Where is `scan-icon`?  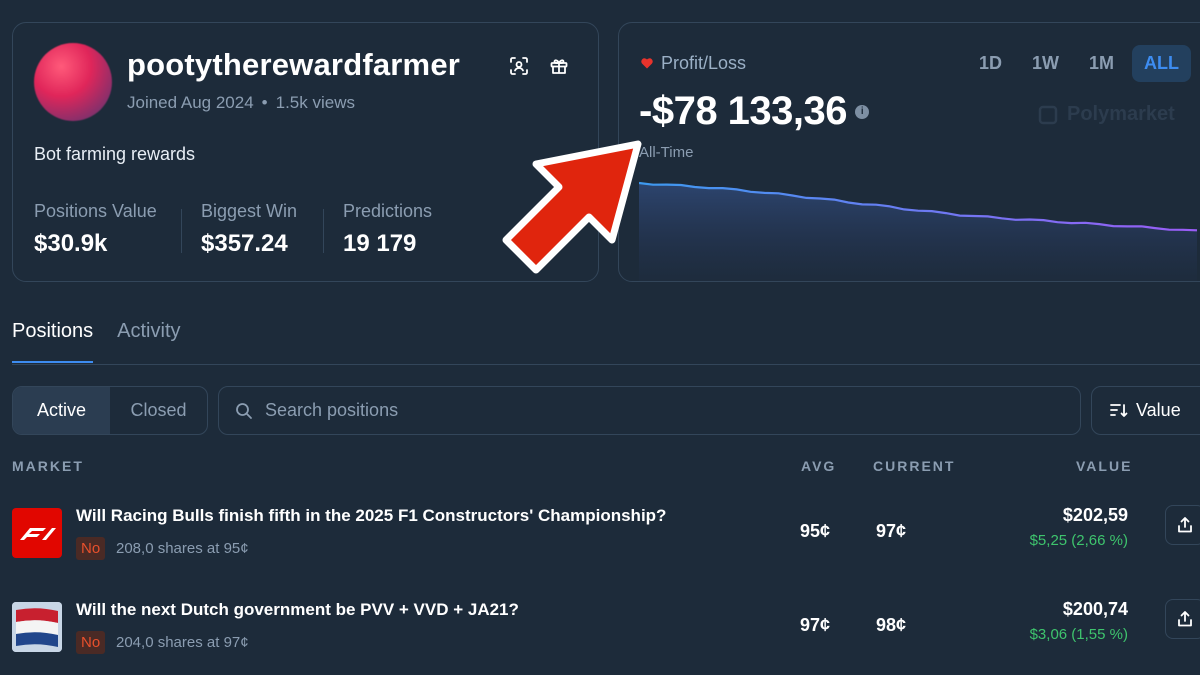
scan-icon is located at coordinates (519, 66).